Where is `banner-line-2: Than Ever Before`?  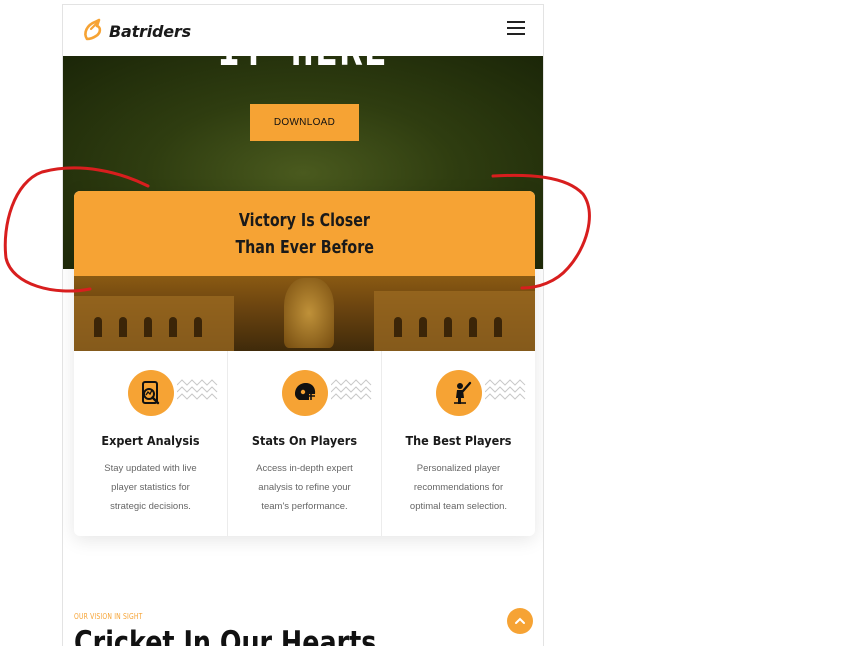
banner-line-2: Than Ever Before is located at coordinates (304, 247).